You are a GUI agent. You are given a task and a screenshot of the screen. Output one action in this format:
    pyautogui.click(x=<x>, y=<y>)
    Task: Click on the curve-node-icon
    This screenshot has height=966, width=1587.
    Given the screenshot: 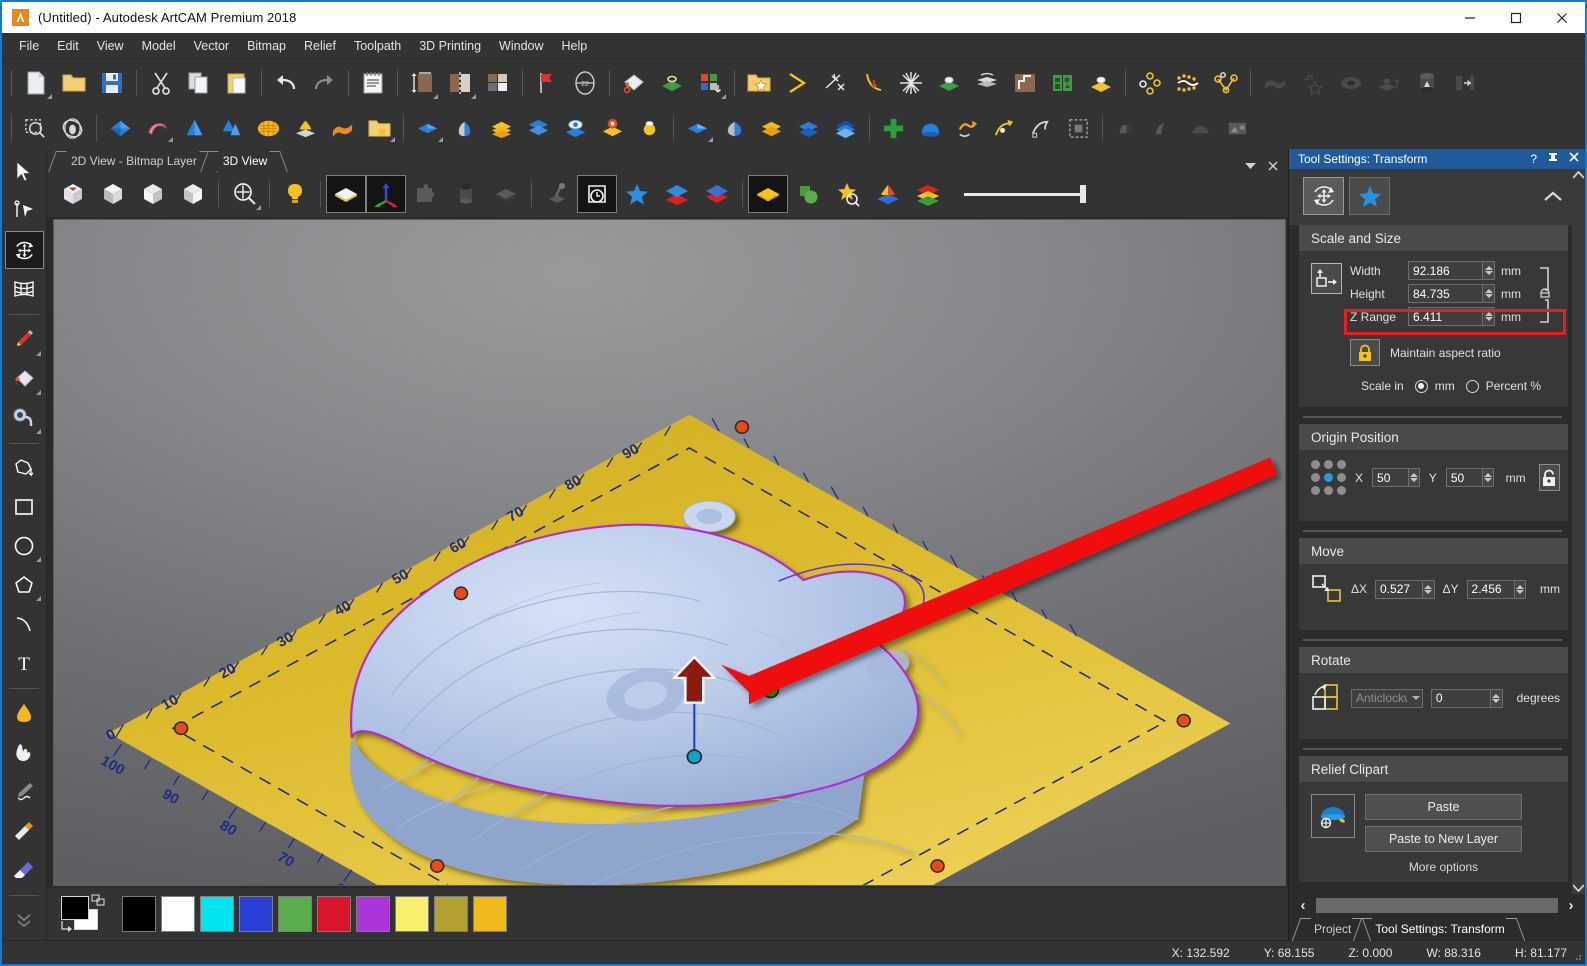 What is the action you would take?
    pyautogui.click(x=1004, y=128)
    